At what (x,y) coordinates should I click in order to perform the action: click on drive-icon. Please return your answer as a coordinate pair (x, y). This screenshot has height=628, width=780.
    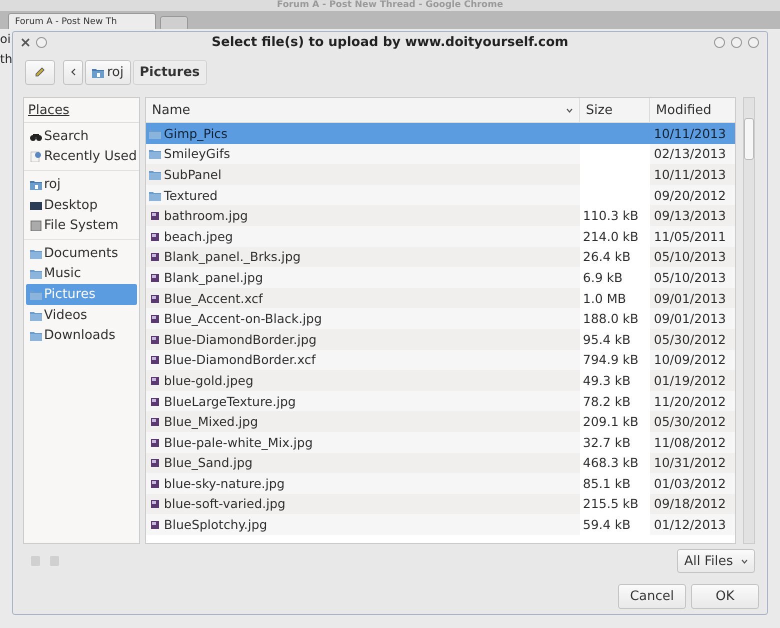
    Looking at the image, I should click on (36, 226).